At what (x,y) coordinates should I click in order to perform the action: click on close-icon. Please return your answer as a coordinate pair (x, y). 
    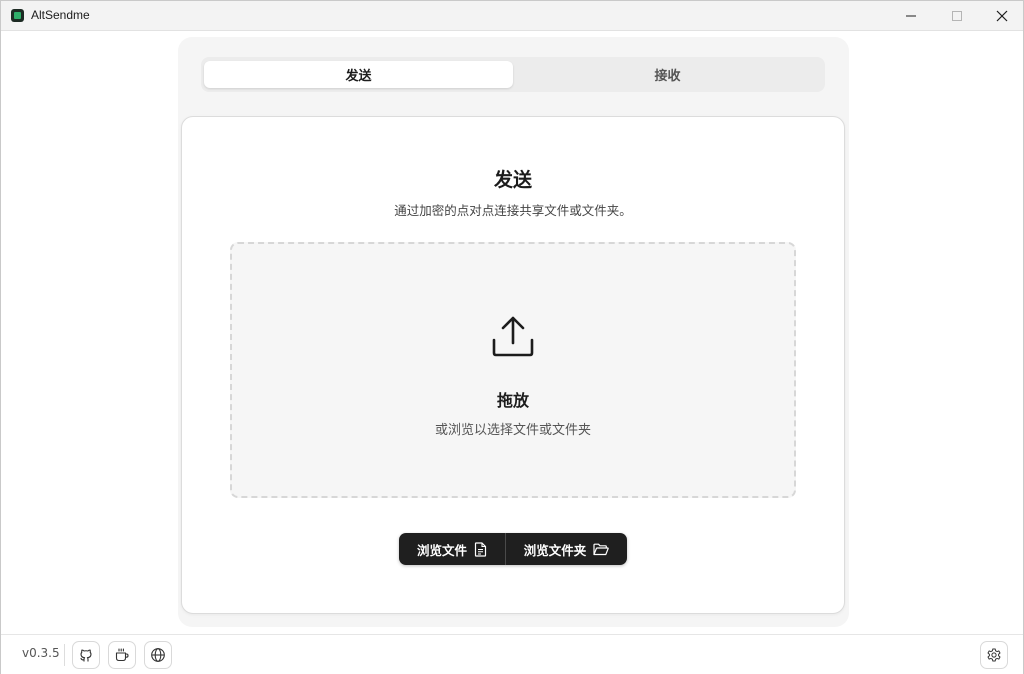
    Looking at the image, I should click on (1002, 16).